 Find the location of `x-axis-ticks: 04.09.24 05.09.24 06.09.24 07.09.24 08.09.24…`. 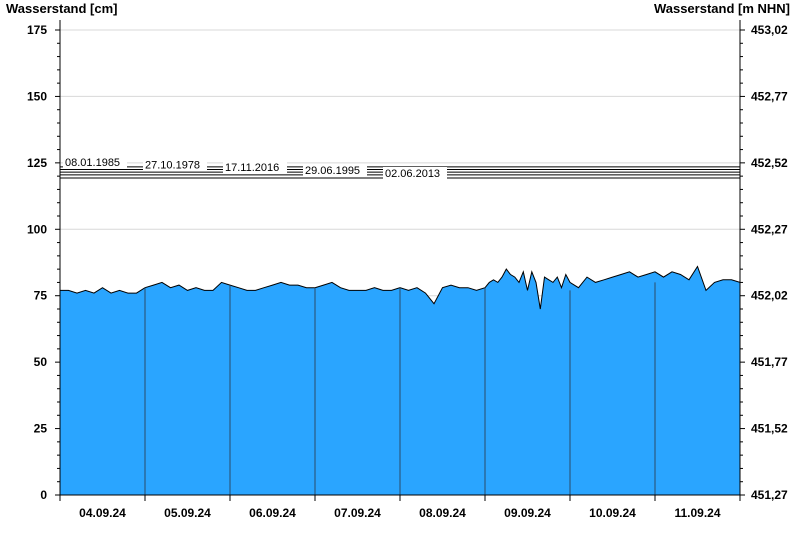

x-axis-ticks: 04.09.24 05.09.24 06.09.24 07.09.24 08.09.24… is located at coordinates (400, 507).